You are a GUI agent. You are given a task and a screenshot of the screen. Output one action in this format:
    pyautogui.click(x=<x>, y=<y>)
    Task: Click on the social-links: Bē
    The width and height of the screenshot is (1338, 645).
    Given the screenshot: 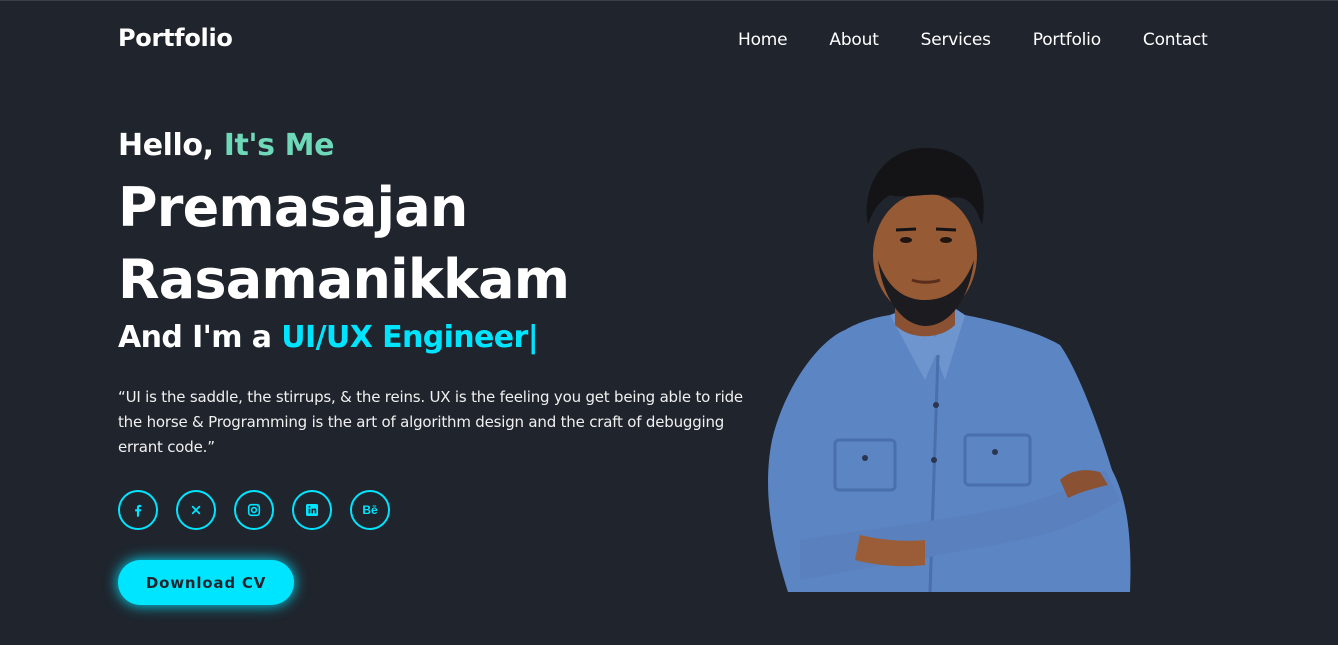 What is the action you would take?
    pyautogui.click(x=263, y=510)
    